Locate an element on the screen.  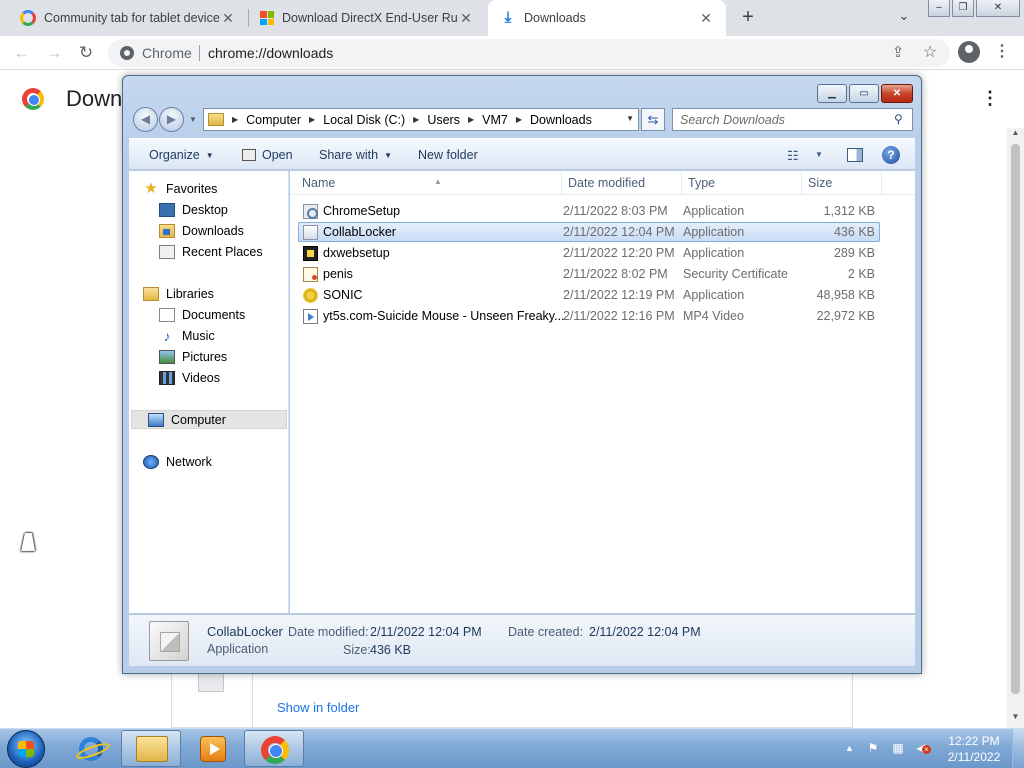
nav-recent-places: Recent Places is located at coordinates (211, 251).